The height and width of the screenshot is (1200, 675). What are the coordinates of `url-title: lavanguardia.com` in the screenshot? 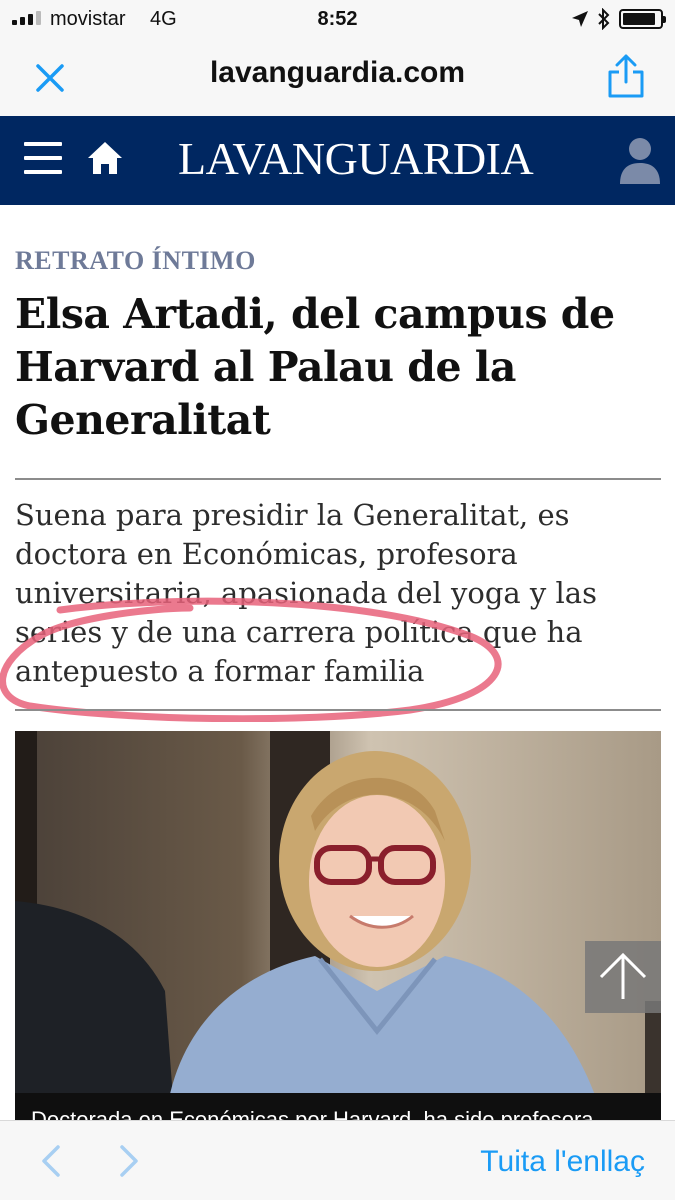 It's located at (337, 72).